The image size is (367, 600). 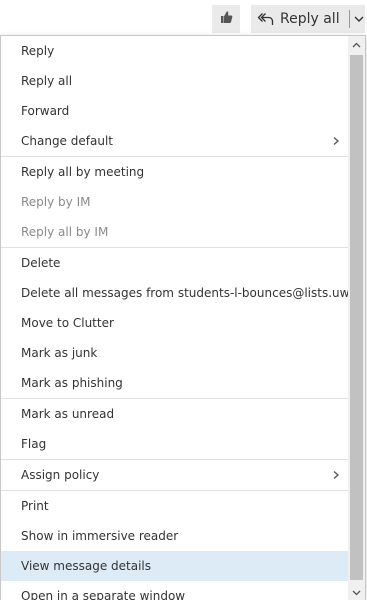 What do you see at coordinates (56, 202) in the screenshot?
I see `menu-item-reply-by-im: Reply by IM` at bounding box center [56, 202].